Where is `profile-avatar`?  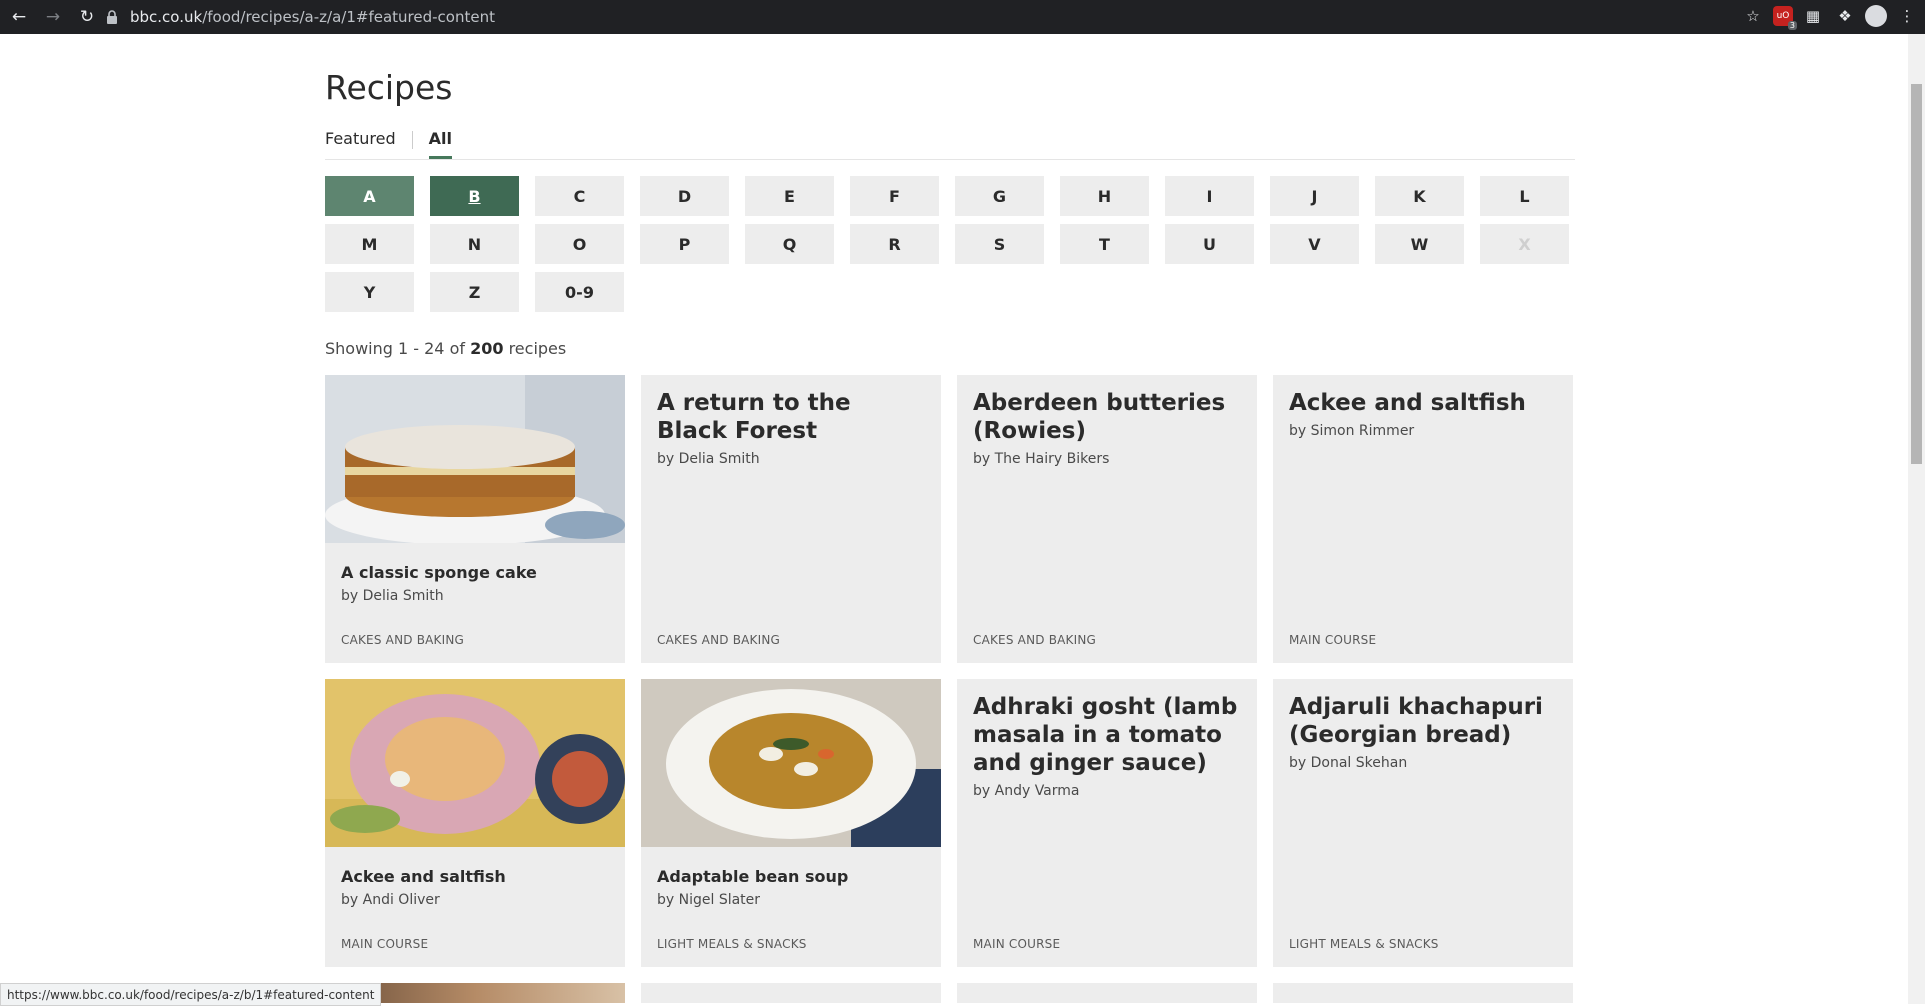
profile-avatar is located at coordinates (1876, 16).